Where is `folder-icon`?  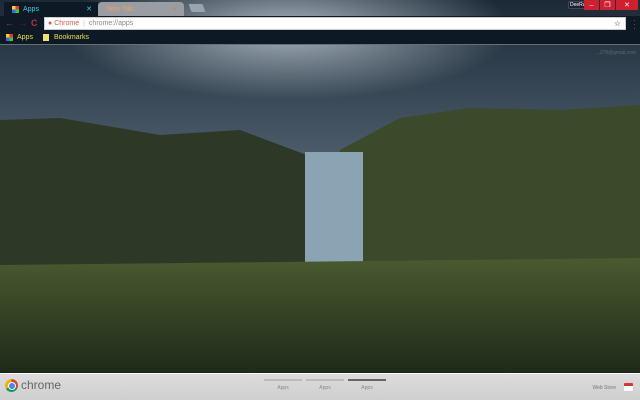
folder-icon is located at coordinates (45, 37).